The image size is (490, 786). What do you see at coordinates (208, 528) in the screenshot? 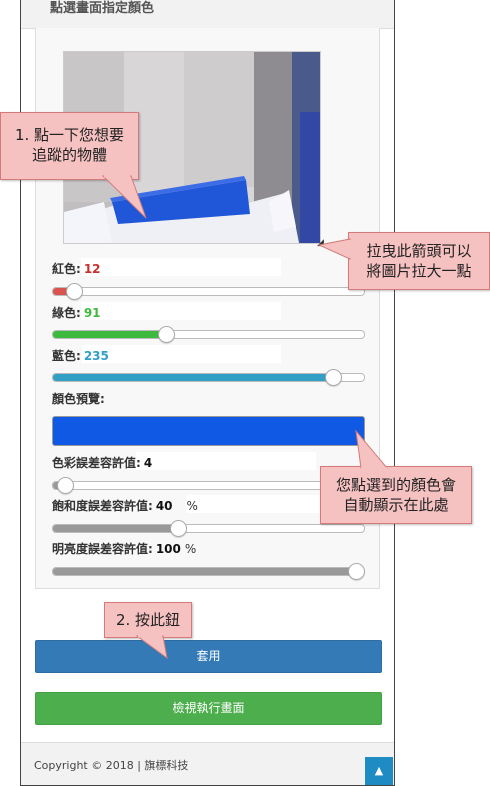
I see `saturation-tolerance-track` at bounding box center [208, 528].